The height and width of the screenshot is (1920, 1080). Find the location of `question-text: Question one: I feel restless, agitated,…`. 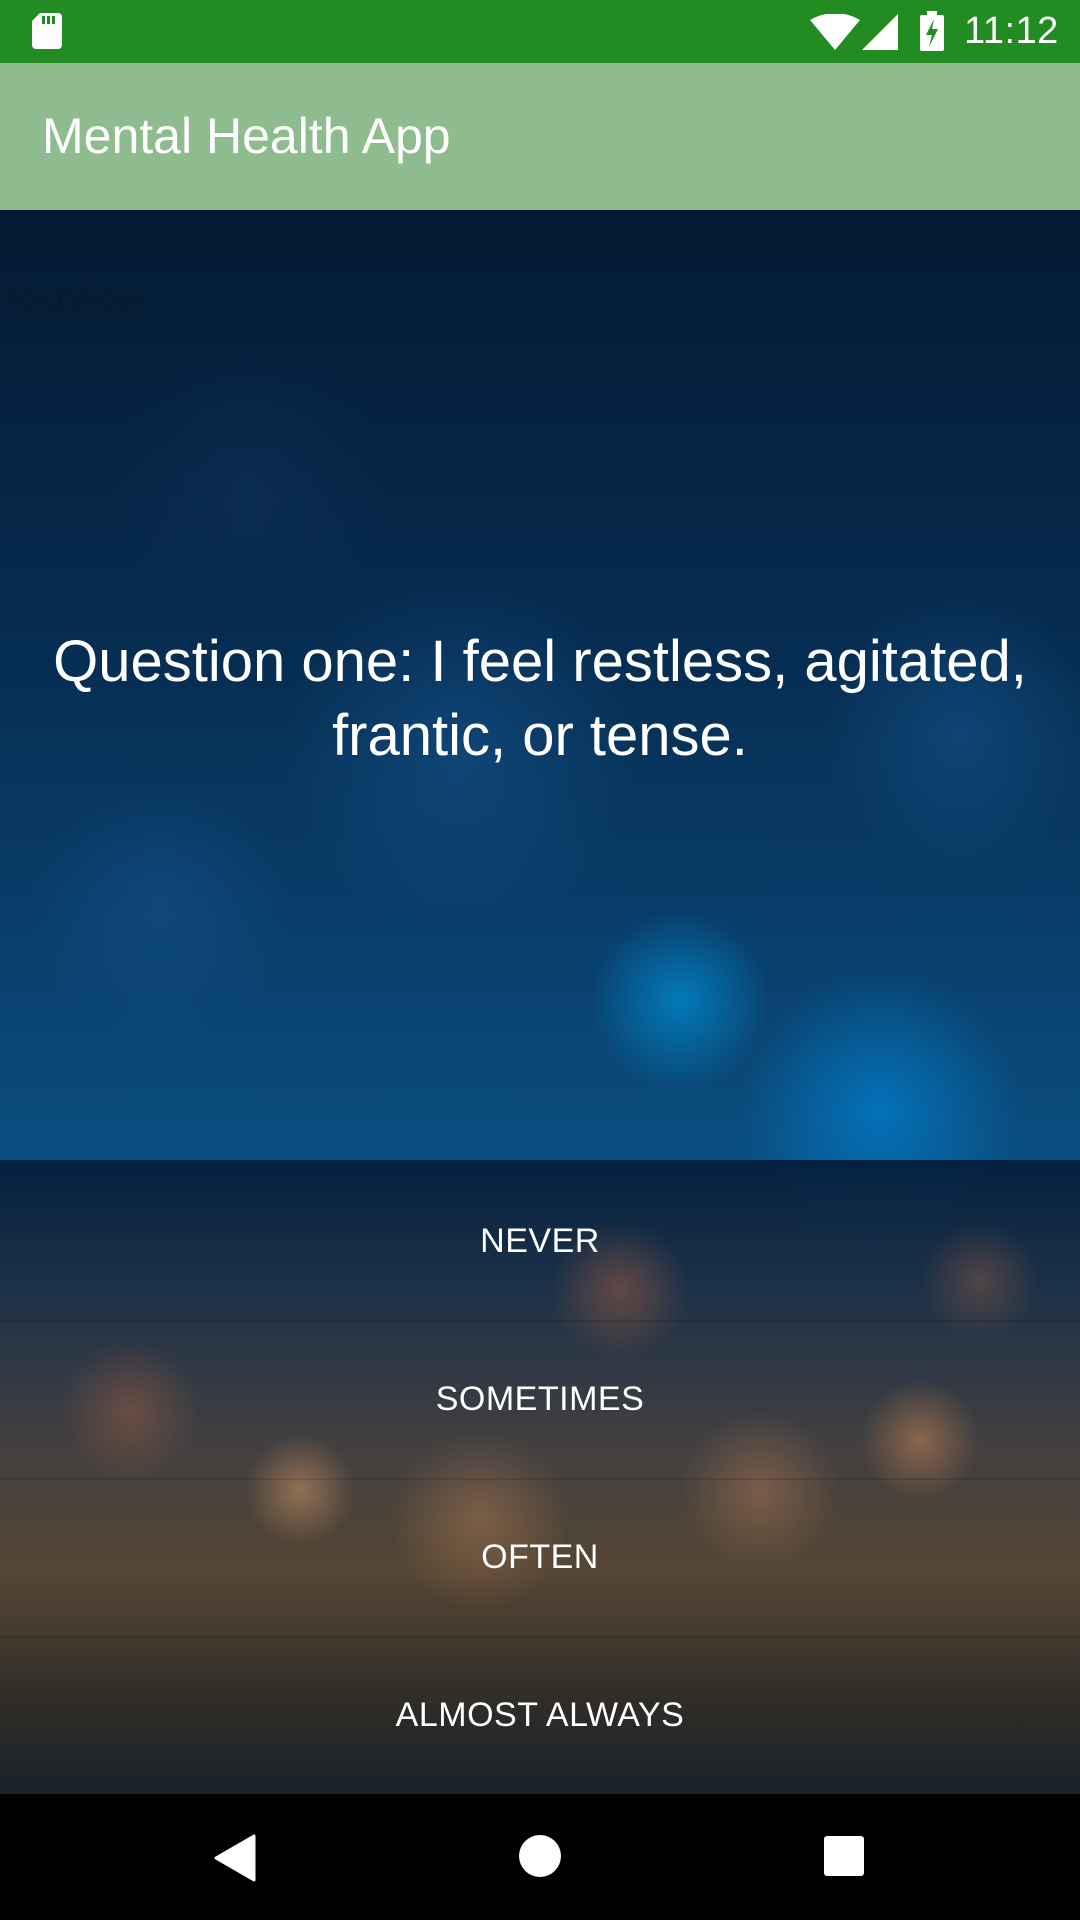

question-text: Question one: I feel restless, agitated,… is located at coordinates (540, 698).